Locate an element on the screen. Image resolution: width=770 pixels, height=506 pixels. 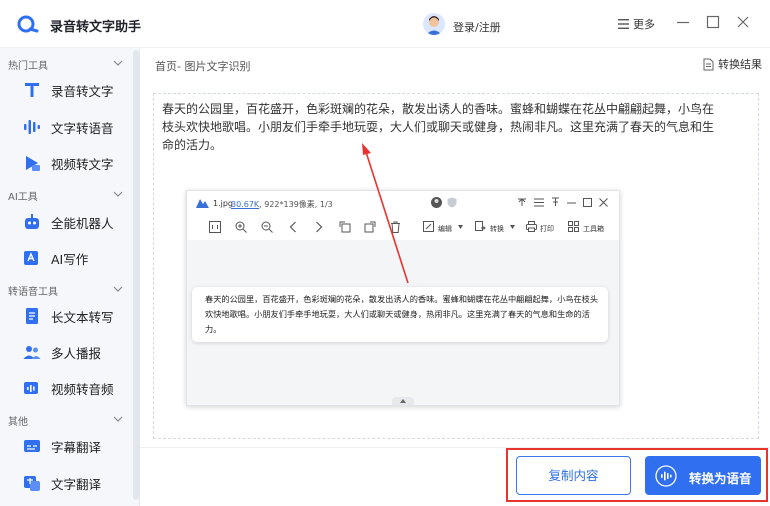
viewer-menu-icon is located at coordinates (539, 202).